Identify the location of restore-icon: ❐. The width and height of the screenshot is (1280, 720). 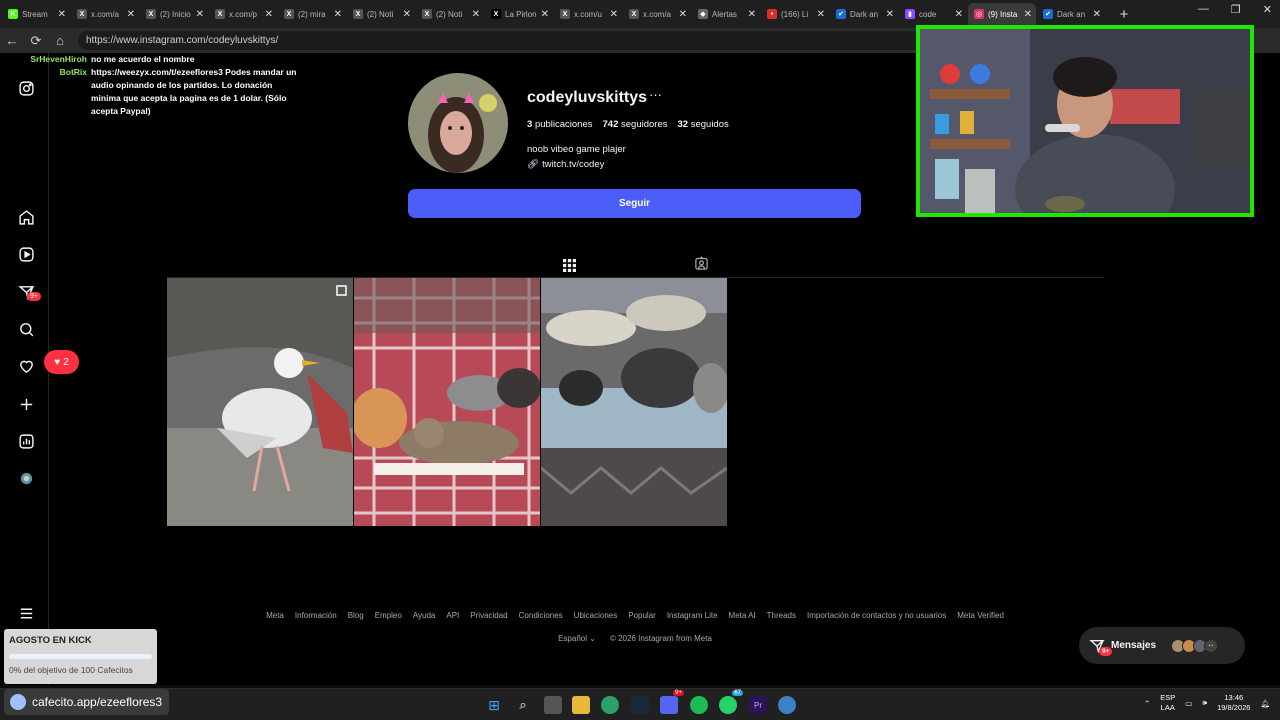
(1236, 9).